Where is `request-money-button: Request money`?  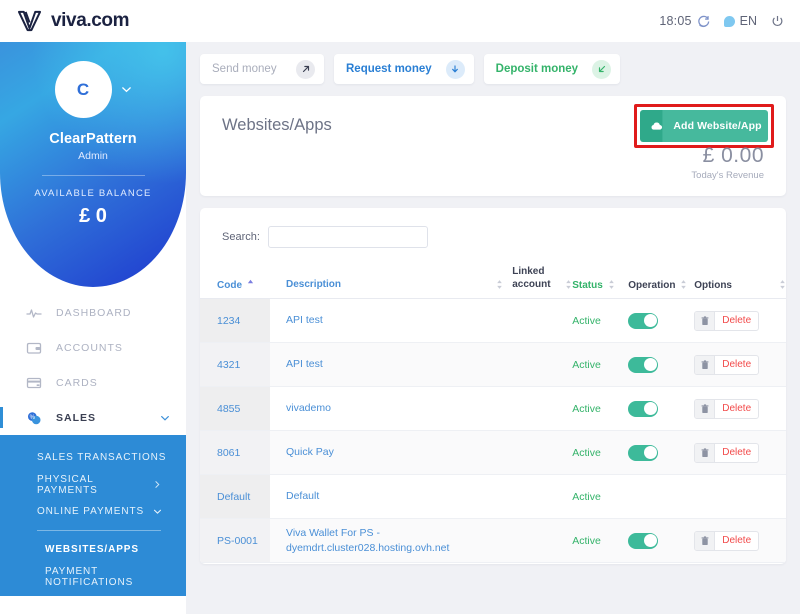
request-money-button: Request money is located at coordinates (404, 69).